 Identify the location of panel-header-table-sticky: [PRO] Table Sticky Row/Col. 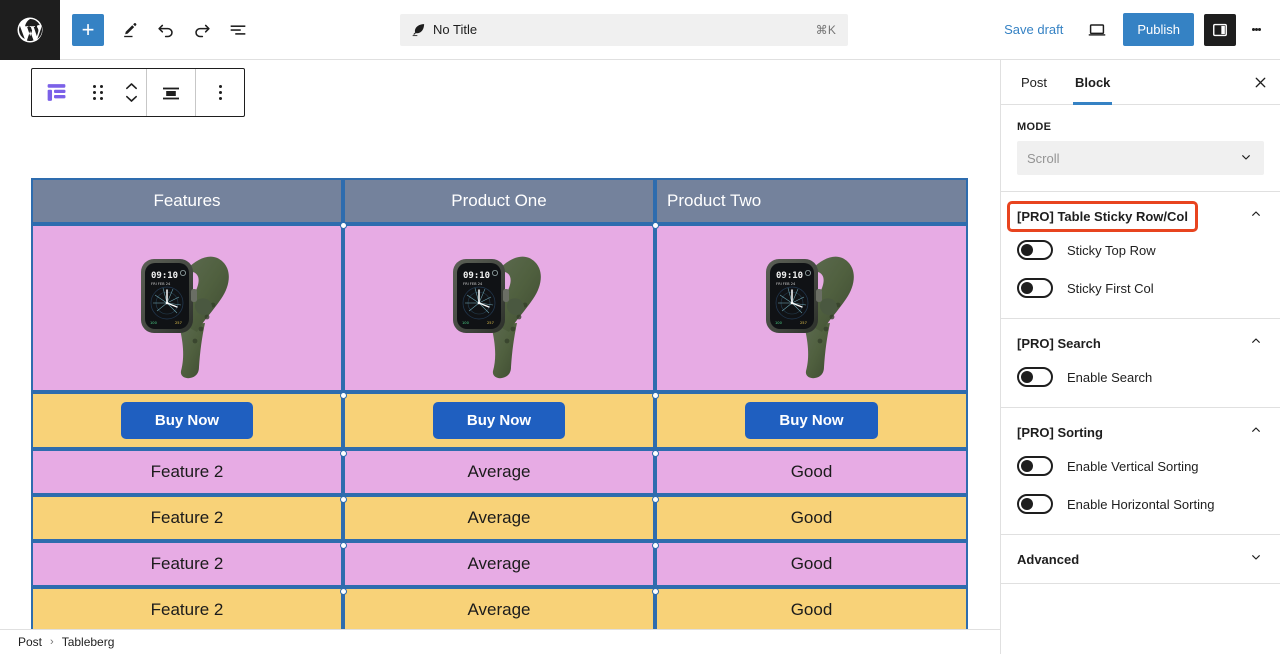
(1140, 216).